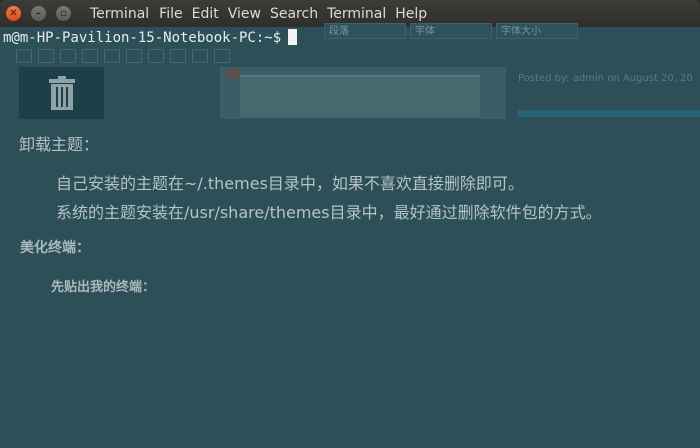 The height and width of the screenshot is (448, 700). I want to click on thumbnail-content, so click(360, 96).